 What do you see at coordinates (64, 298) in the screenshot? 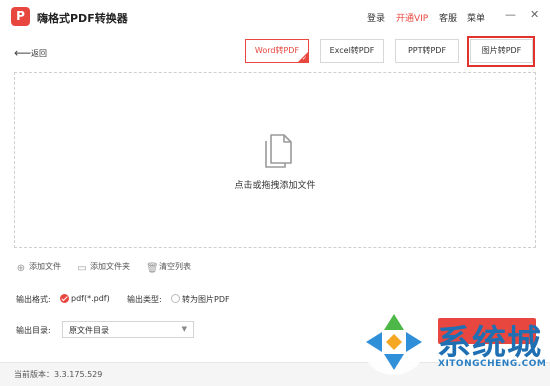
I see `format-radio-pdf` at bounding box center [64, 298].